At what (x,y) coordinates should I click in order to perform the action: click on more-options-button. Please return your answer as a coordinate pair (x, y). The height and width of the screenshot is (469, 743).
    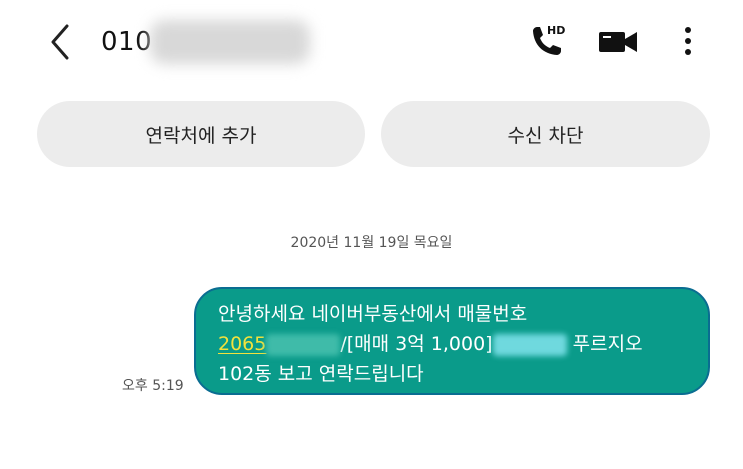
    Looking at the image, I should click on (688, 41).